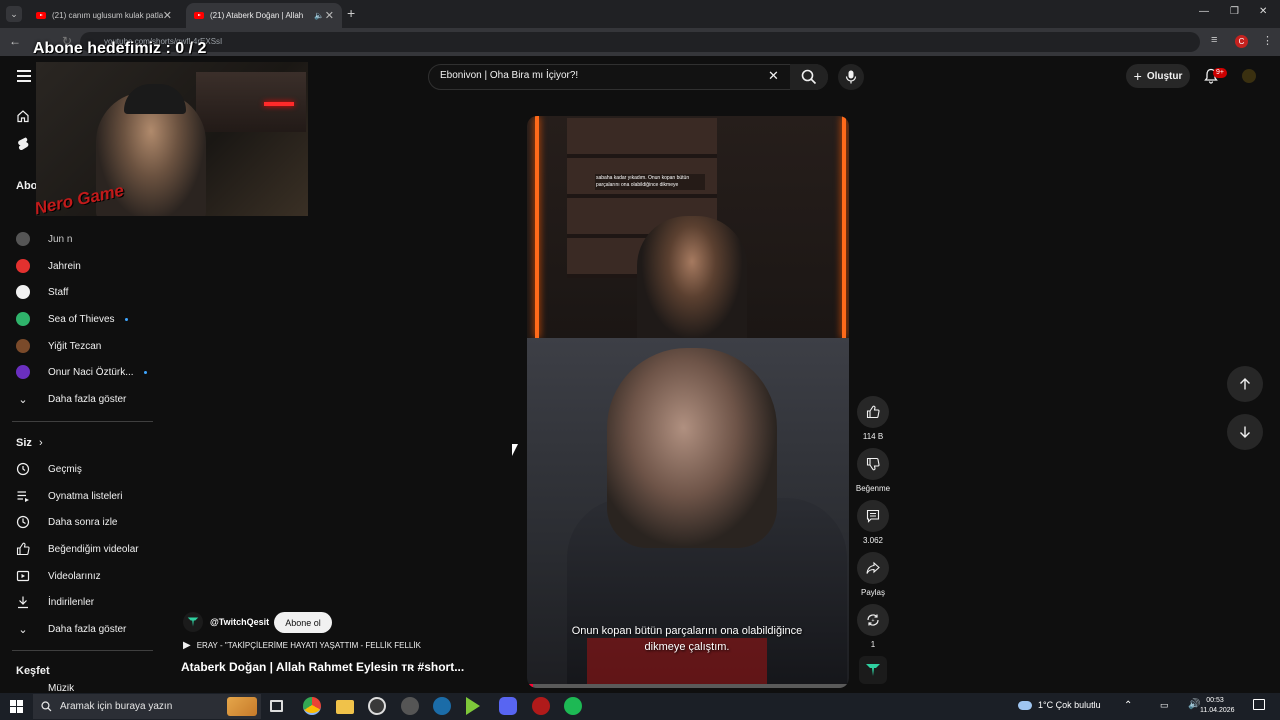  Describe the element at coordinates (809, 77) in the screenshot. I see `search-button` at that location.